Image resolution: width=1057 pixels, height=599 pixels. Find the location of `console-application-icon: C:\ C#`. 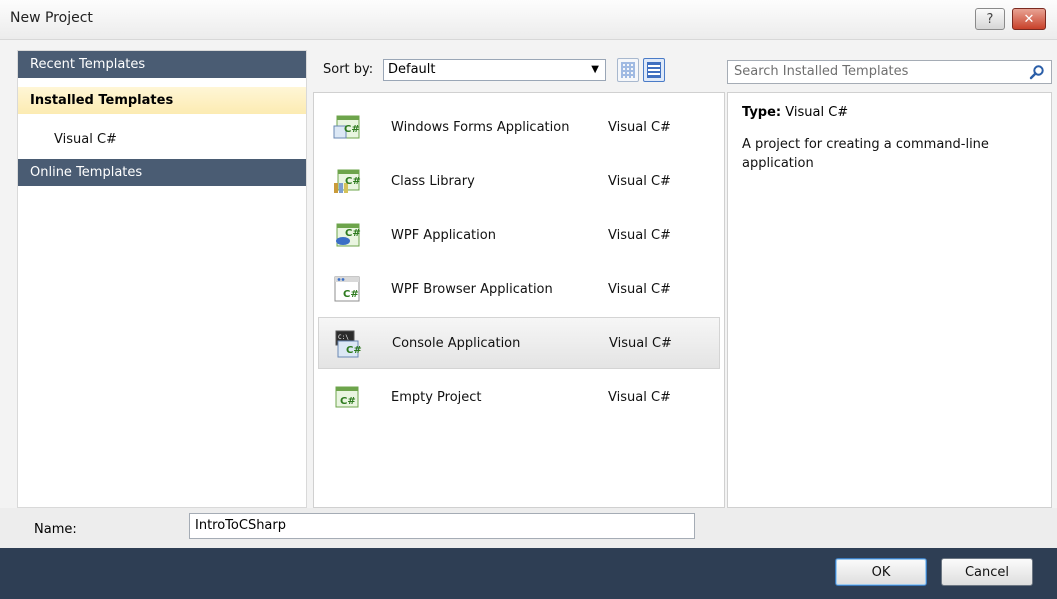

console-application-icon: C:\ C# is located at coordinates (348, 344).